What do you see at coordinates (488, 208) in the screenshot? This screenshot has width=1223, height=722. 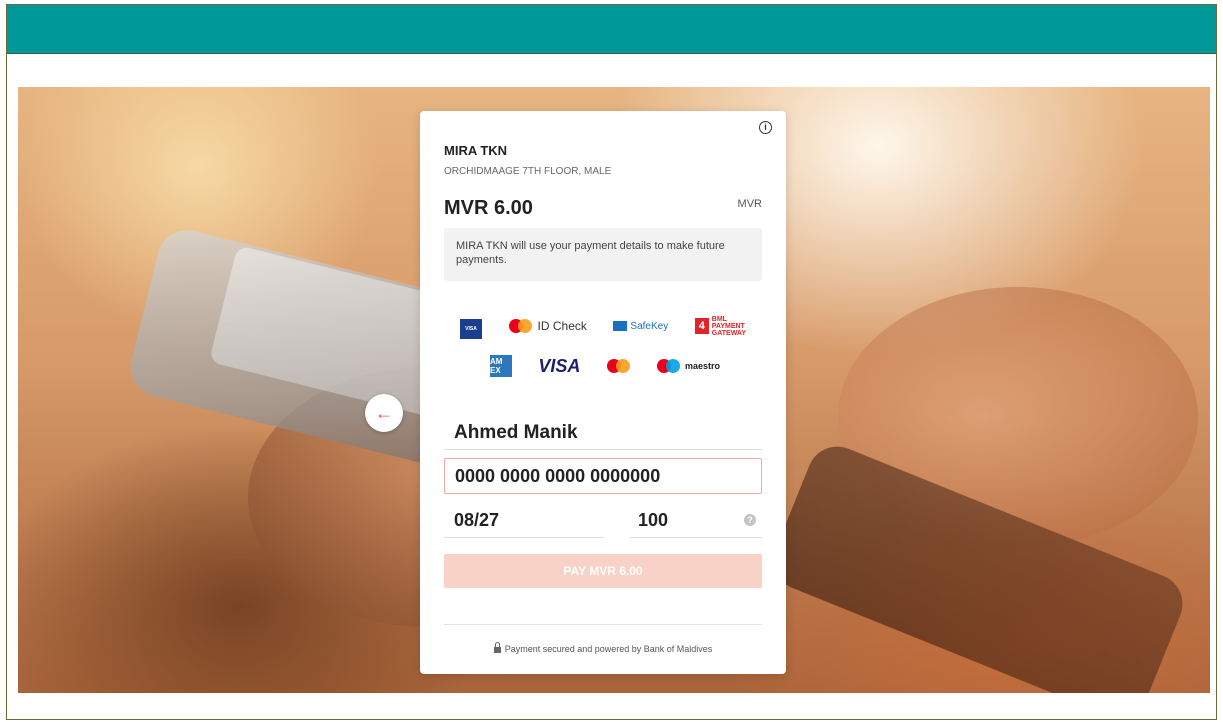 I see `payment-amount: MVR 6.00` at bounding box center [488, 208].